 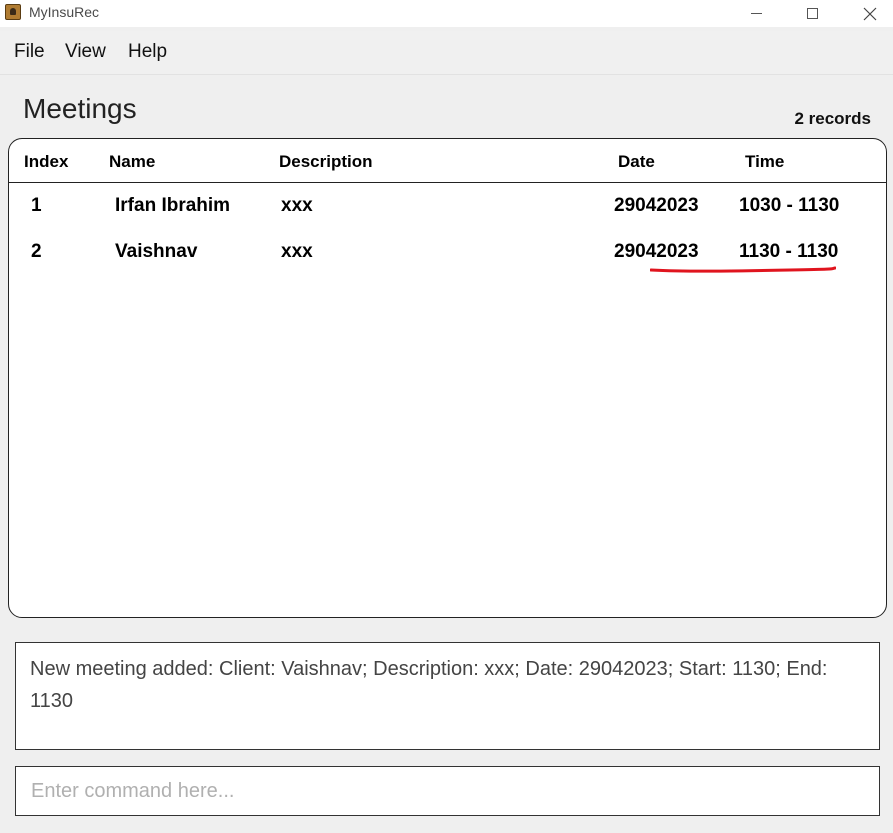 I want to click on close-icon, so click(x=870, y=13).